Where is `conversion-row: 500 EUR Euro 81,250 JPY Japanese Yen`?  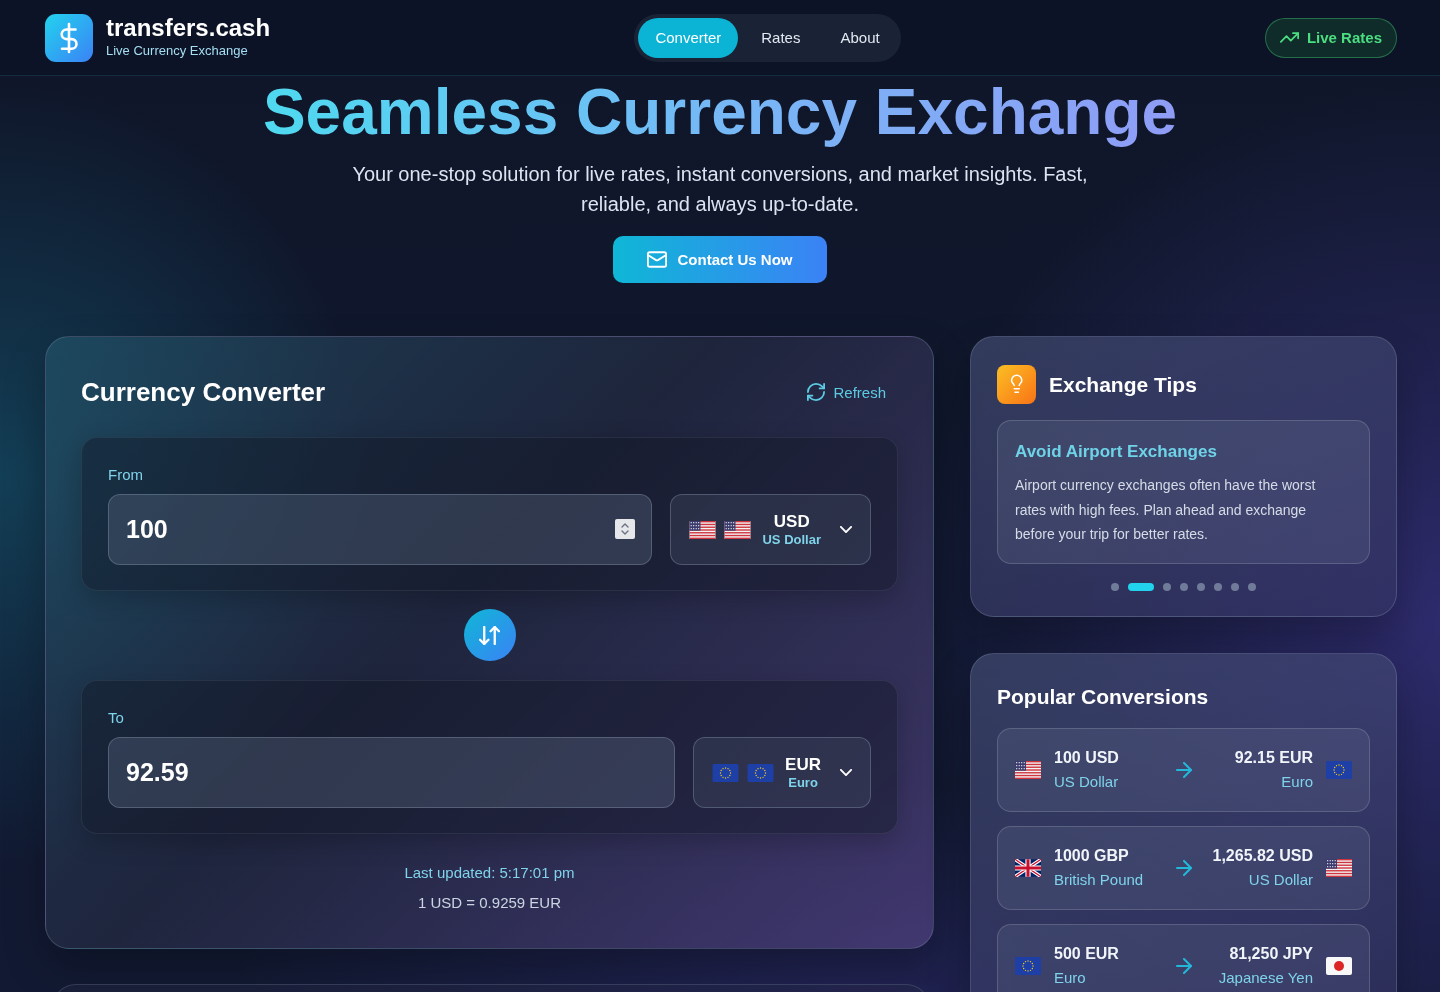 conversion-row: 500 EUR Euro 81,250 JPY Japanese Yen is located at coordinates (1183, 957).